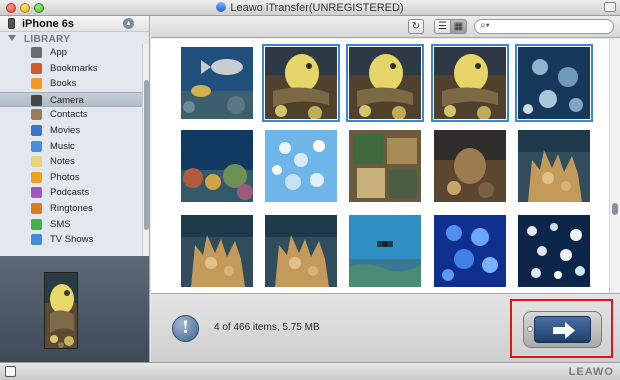 The width and height of the screenshot is (620, 380). Describe the element at coordinates (65, 130) in the screenshot. I see `sidebar-item-label: Movies` at that location.